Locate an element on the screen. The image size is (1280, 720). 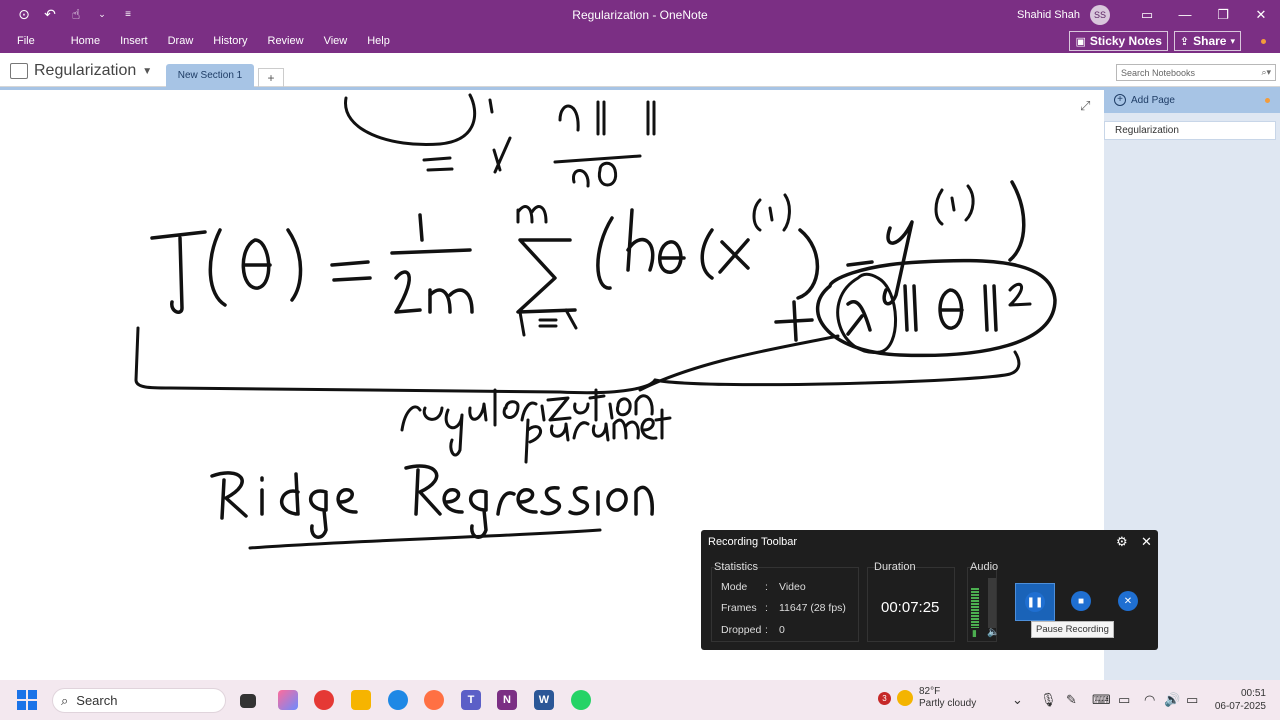
pause-icon: ❚❚ is located at coordinates (1035, 602).